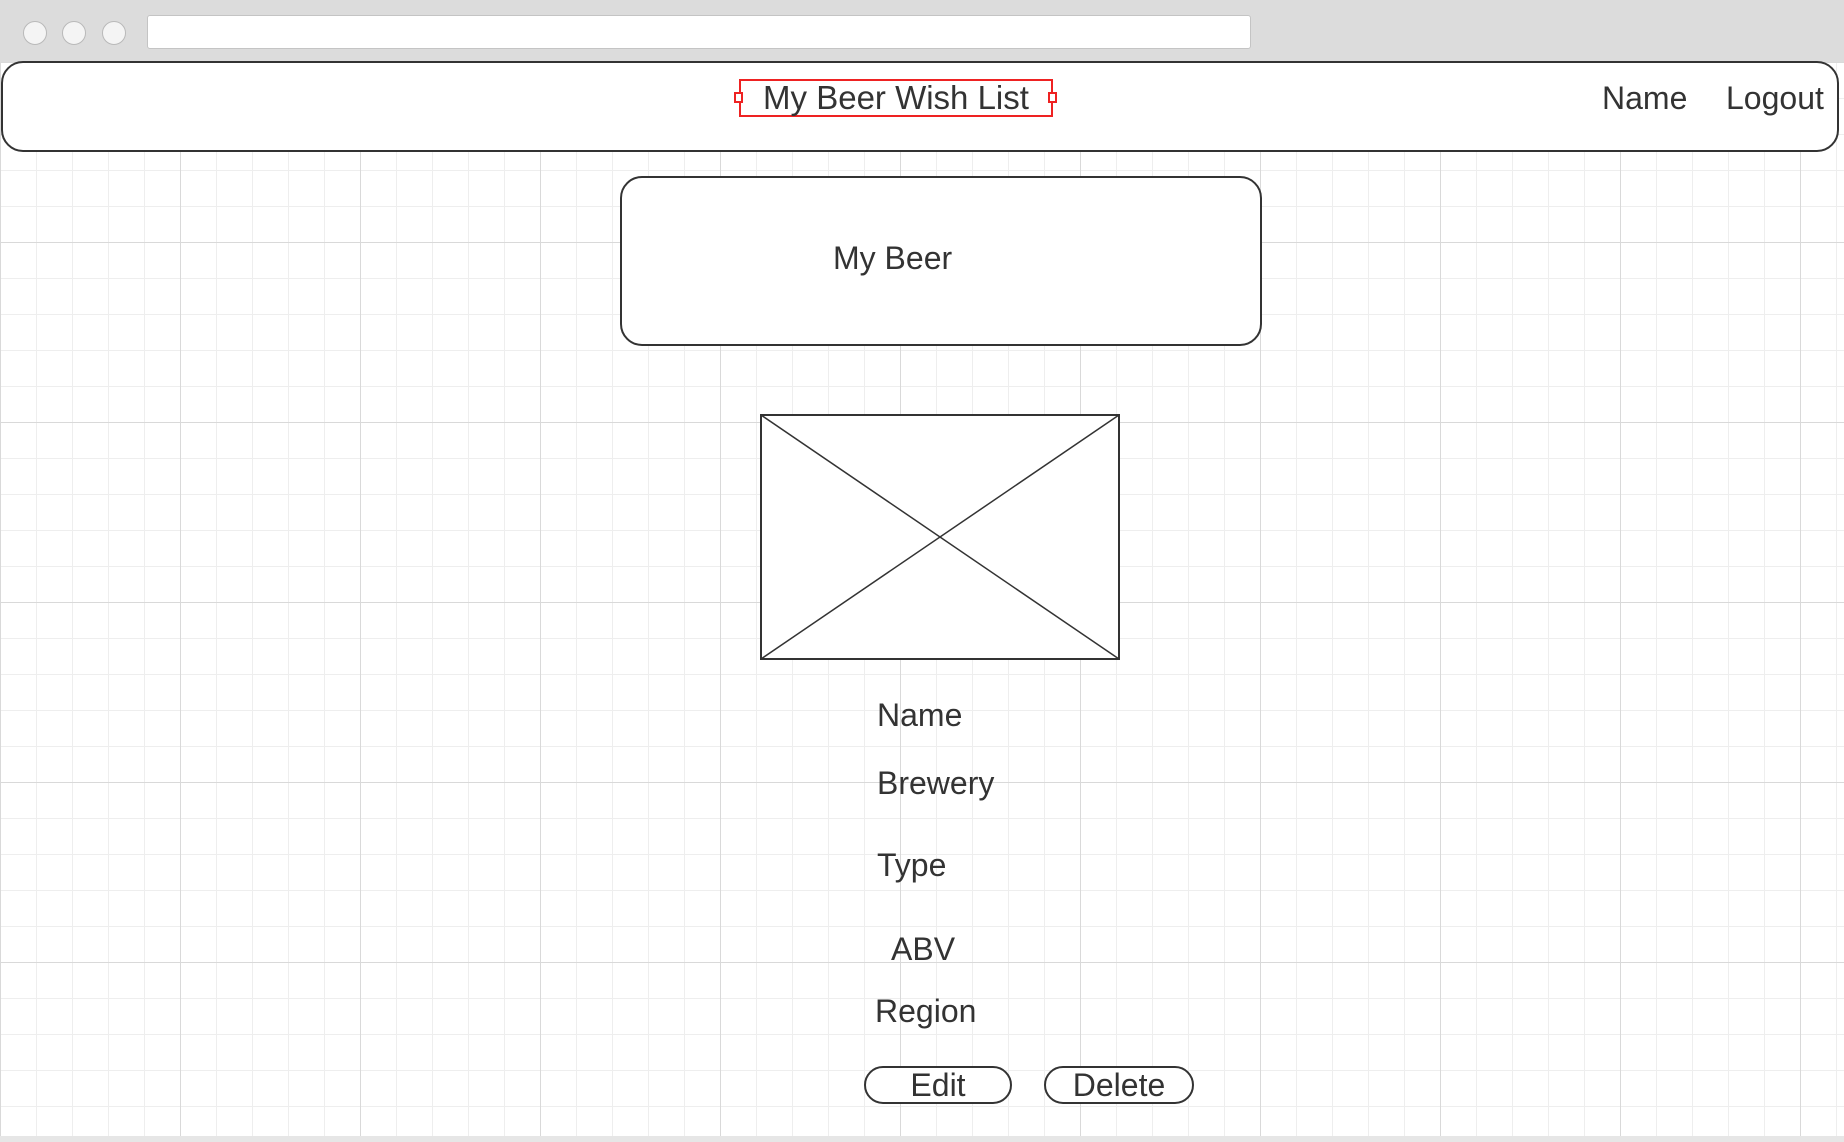 The image size is (1844, 1142). I want to click on browser-titlebar, so click(922, 31).